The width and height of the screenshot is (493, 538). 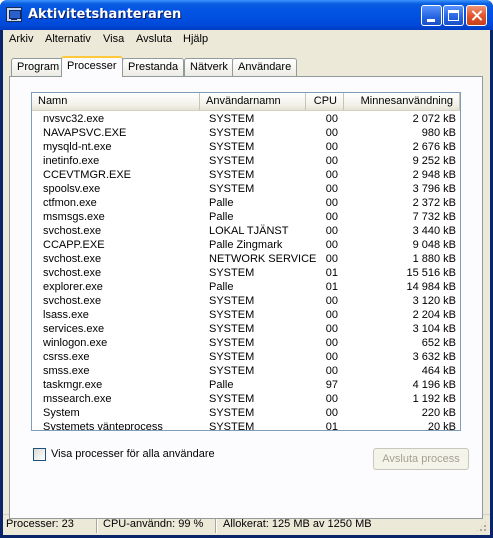 I want to click on column-header-user: Användarnamn, so click(x=253, y=101).